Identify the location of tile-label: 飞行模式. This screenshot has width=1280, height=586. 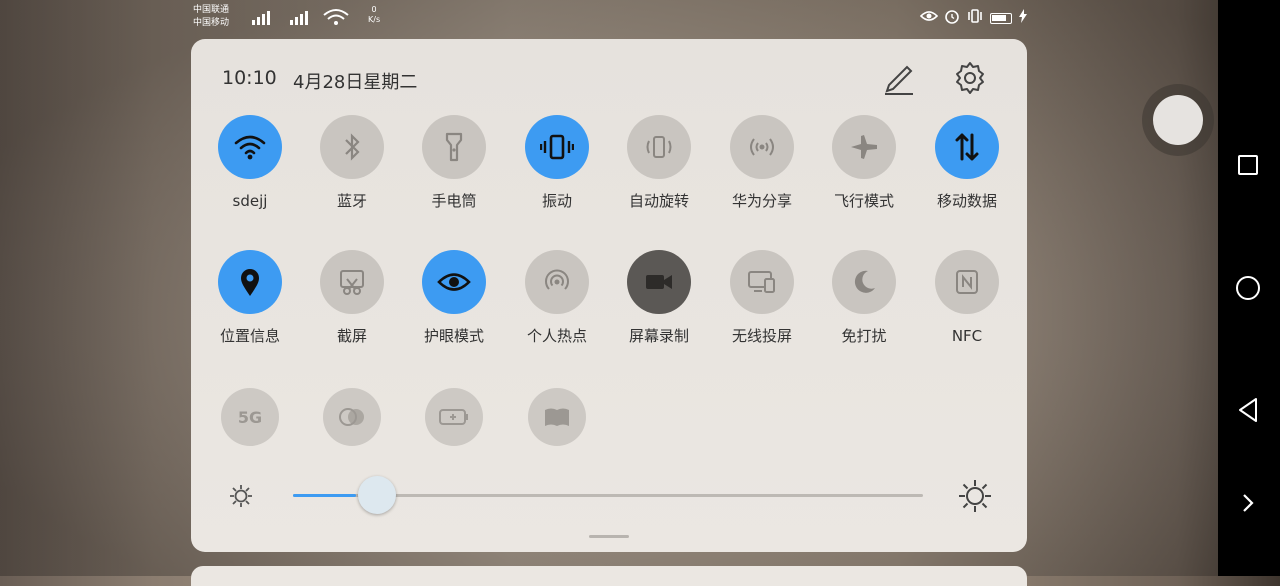
(863, 201).